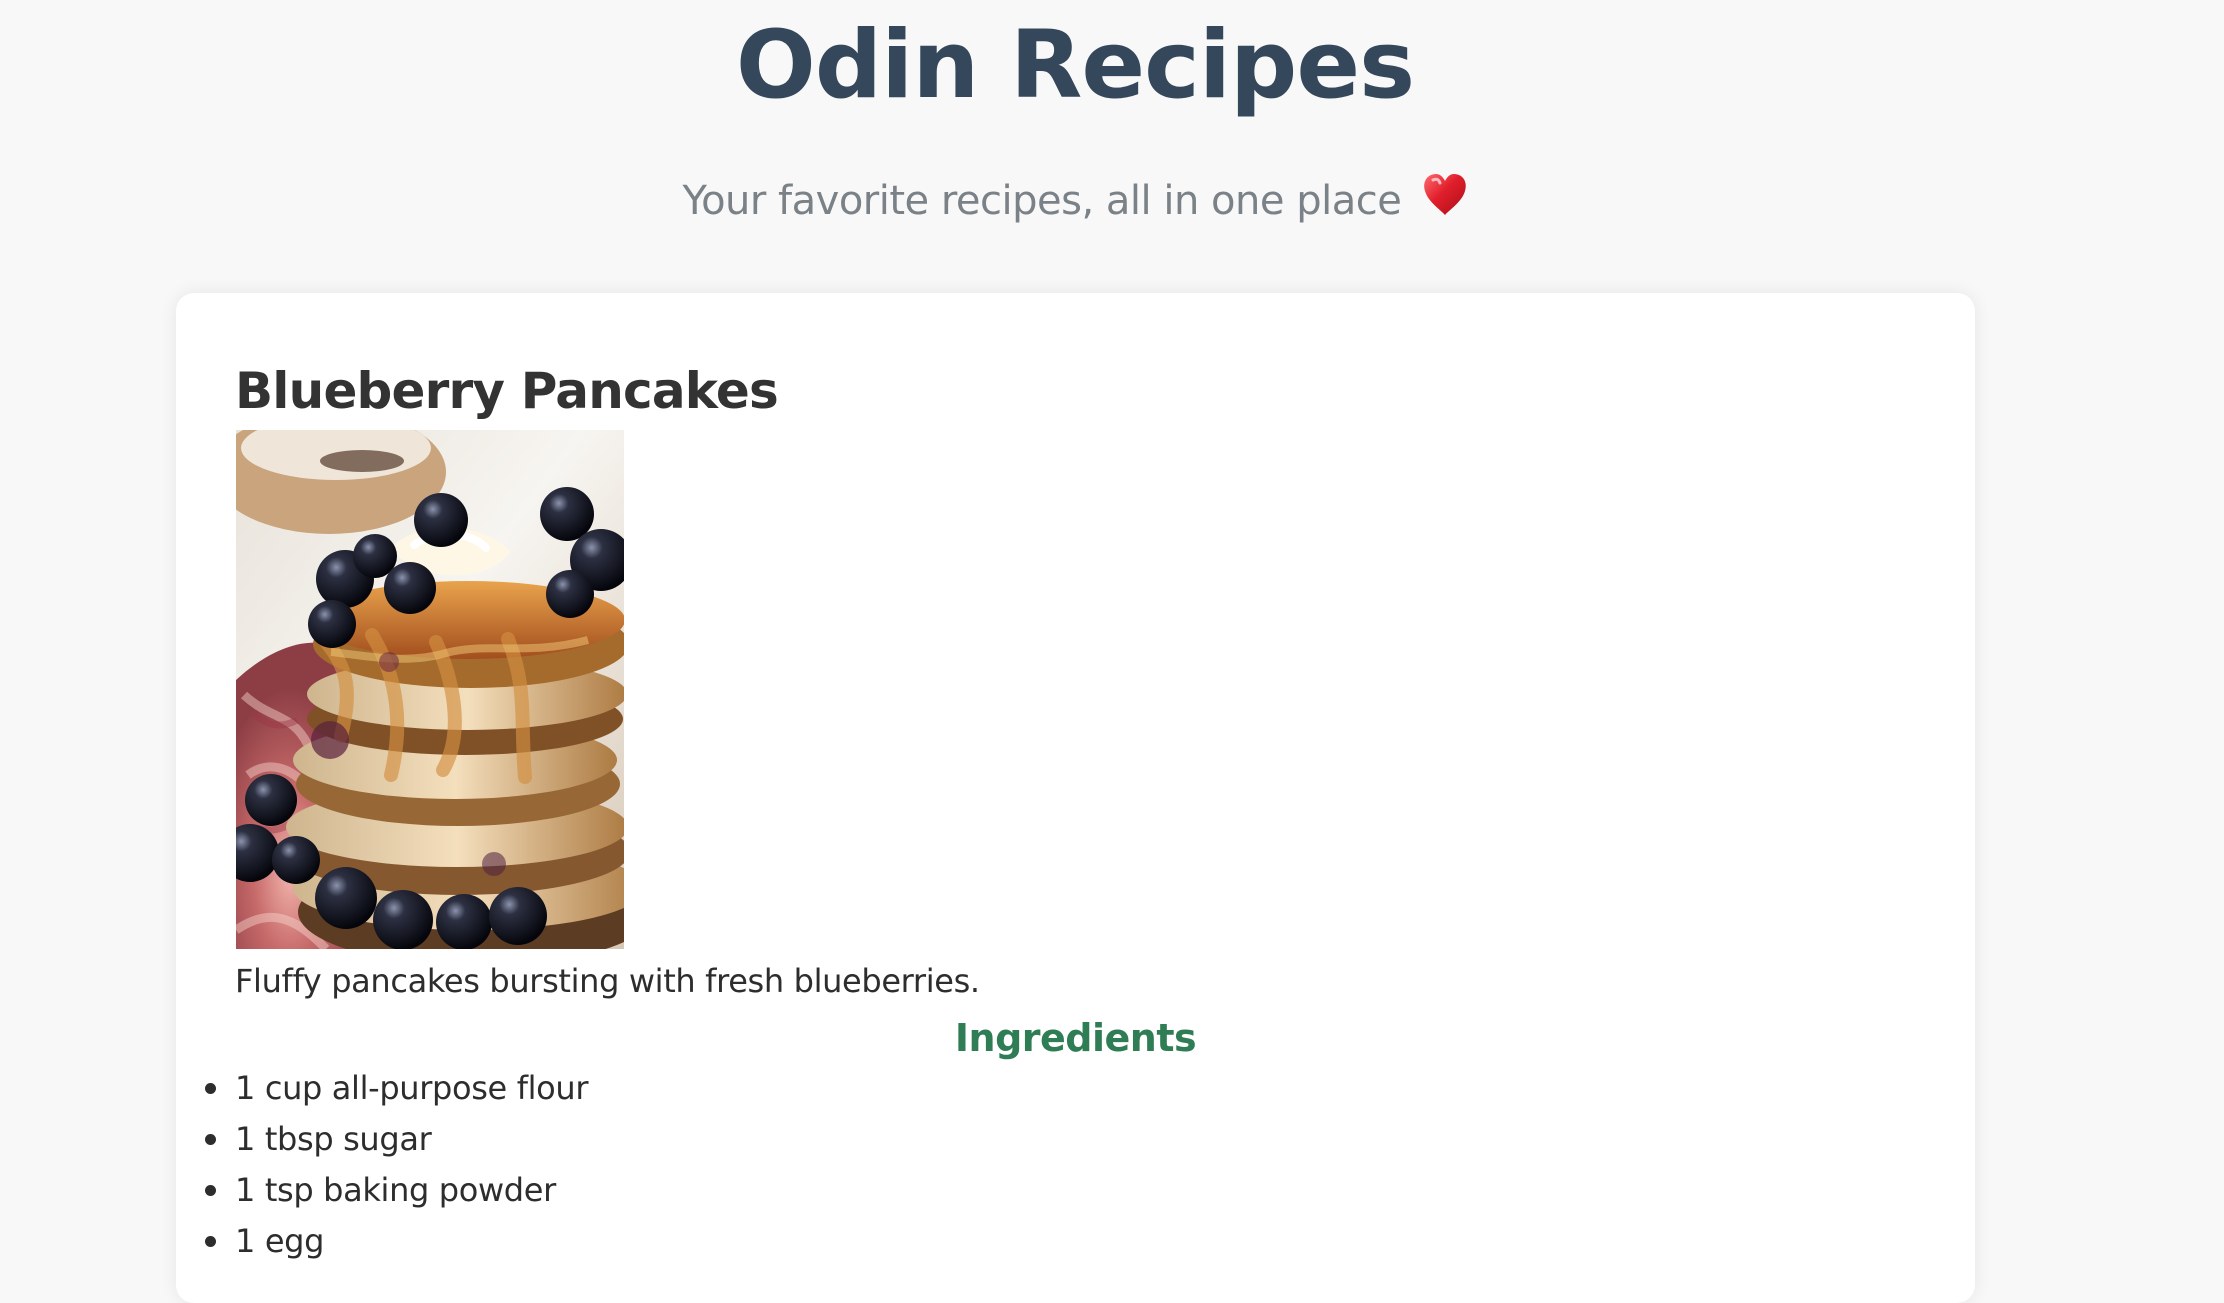 Image resolution: width=2224 pixels, height=1303 pixels. I want to click on ingredient-text: 1 cup all-purpose flour, so click(412, 1088).